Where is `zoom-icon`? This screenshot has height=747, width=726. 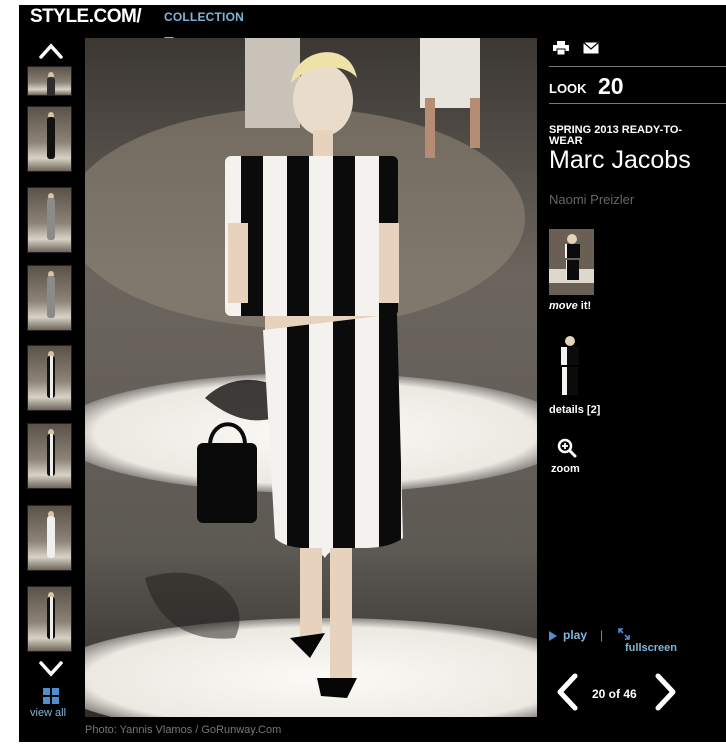
zoom-icon is located at coordinates (567, 448).